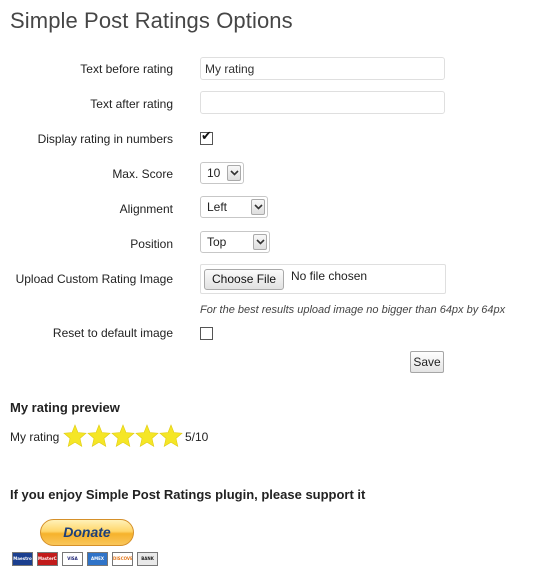 The image size is (555, 587). Describe the element at coordinates (235, 242) in the screenshot. I see `position-select: Top` at that location.